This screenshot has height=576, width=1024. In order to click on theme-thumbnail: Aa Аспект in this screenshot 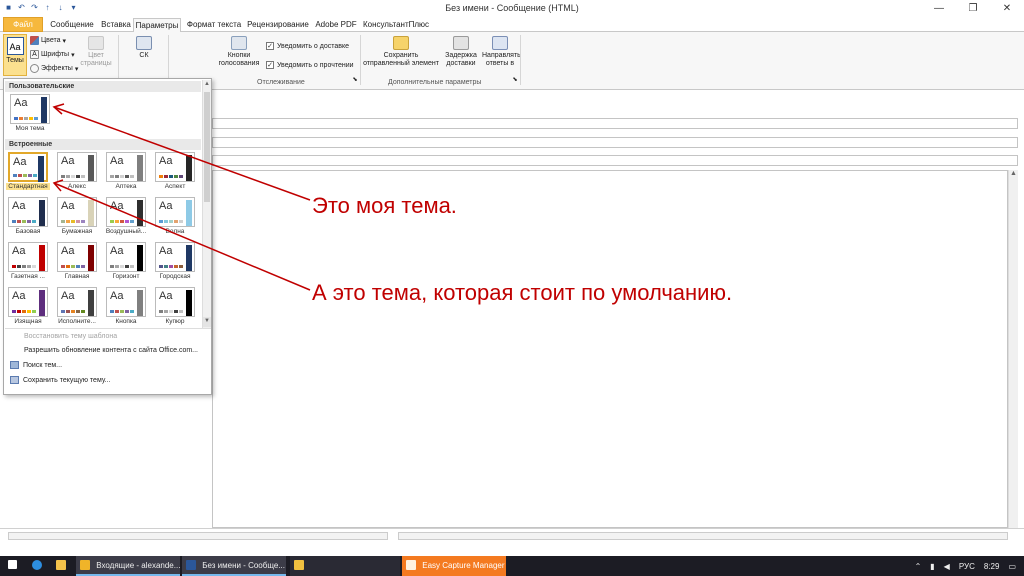, I will do `click(175, 171)`.